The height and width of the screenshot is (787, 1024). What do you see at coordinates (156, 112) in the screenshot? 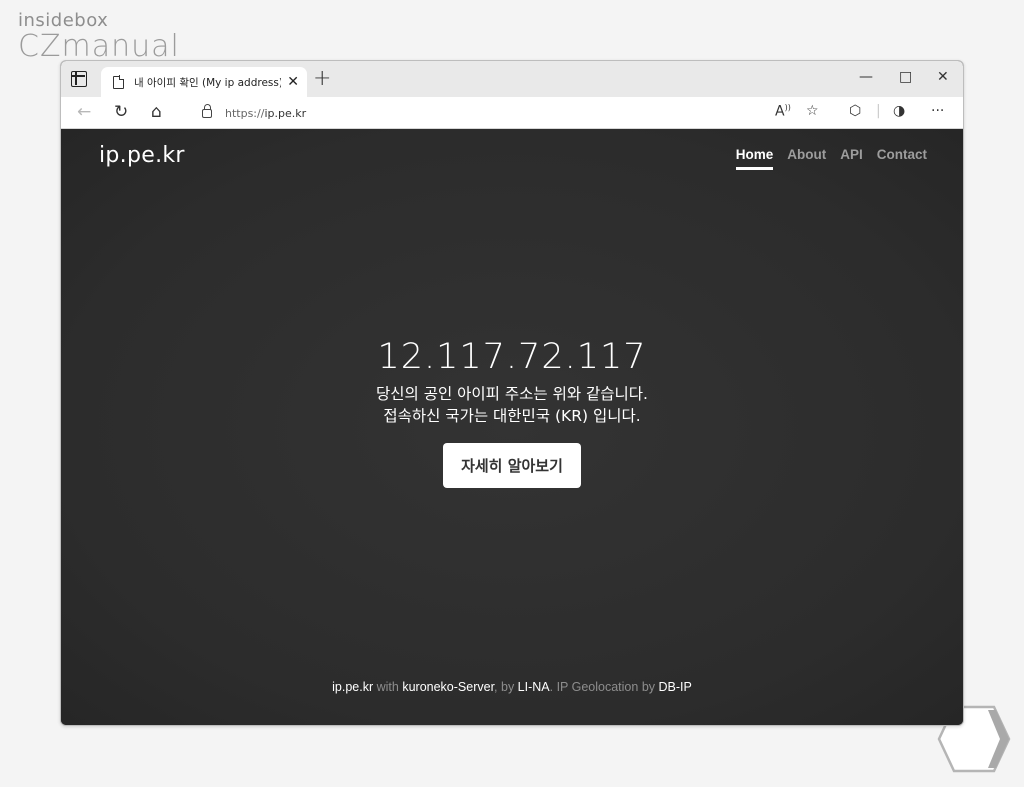
I see `home-icon: ⌂` at bounding box center [156, 112].